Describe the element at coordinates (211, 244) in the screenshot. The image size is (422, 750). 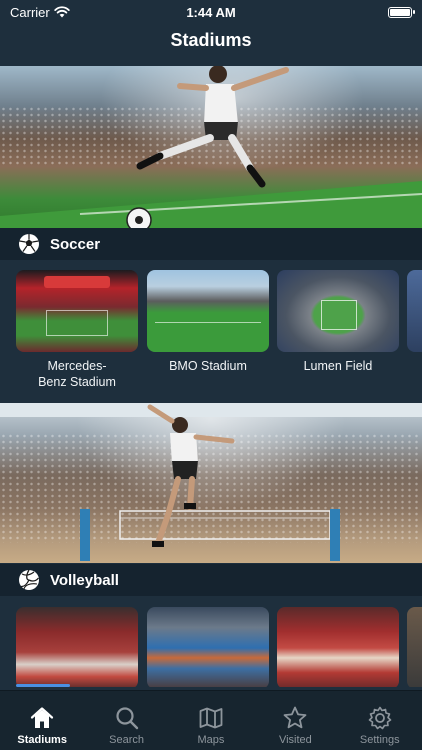
I see `category-header-soccer: Soccer` at that location.